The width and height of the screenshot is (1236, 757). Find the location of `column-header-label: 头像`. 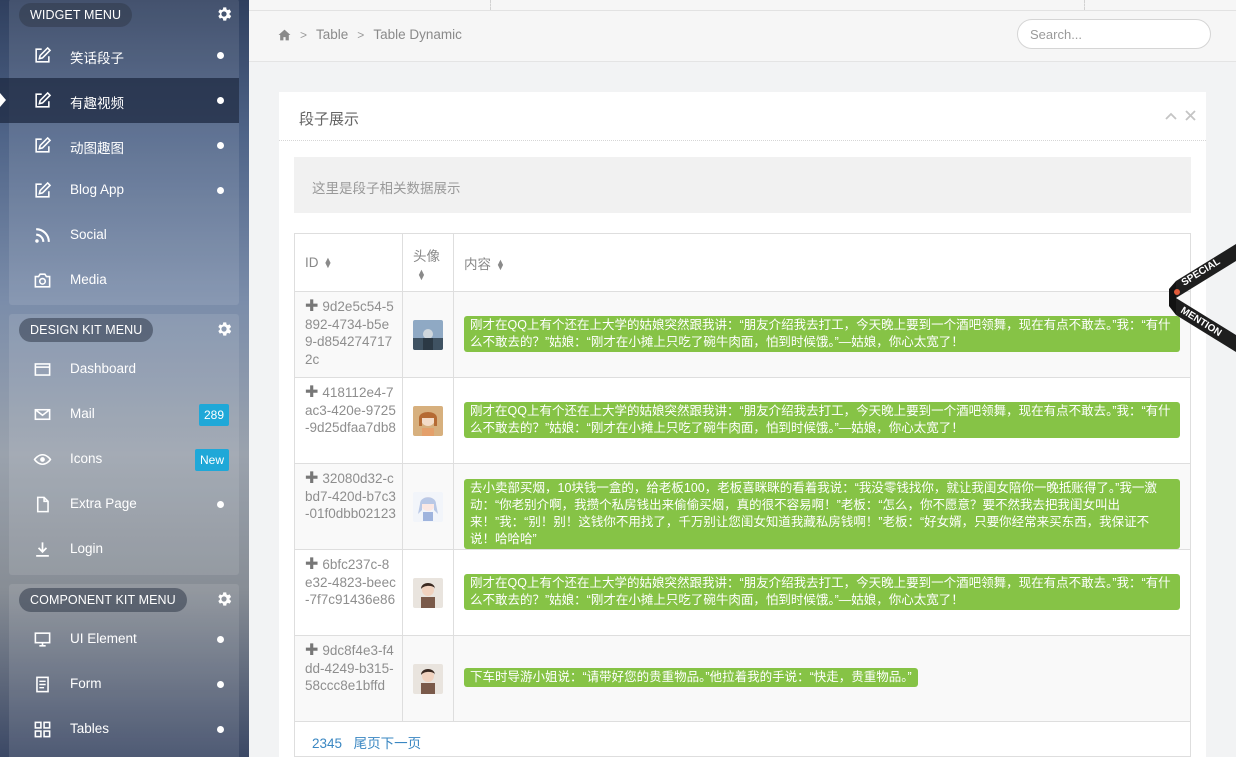

column-header-label: 头像 is located at coordinates (426, 256).